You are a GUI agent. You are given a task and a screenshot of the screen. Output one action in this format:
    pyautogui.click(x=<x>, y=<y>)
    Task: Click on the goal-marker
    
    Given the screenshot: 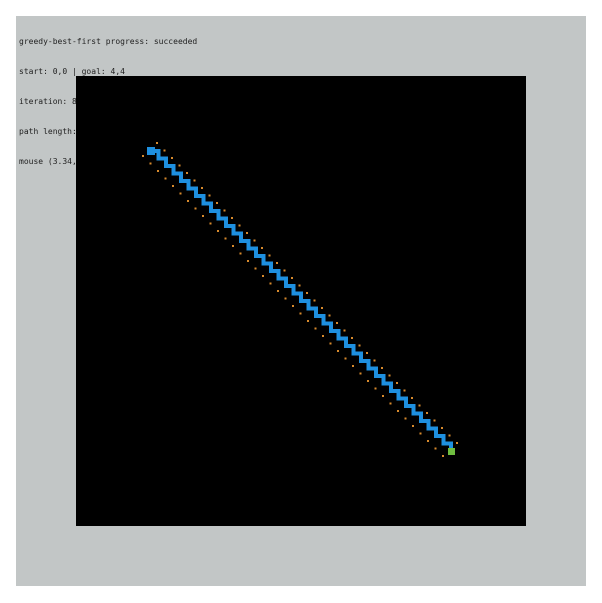 What is the action you would take?
    pyautogui.click(x=451, y=451)
    